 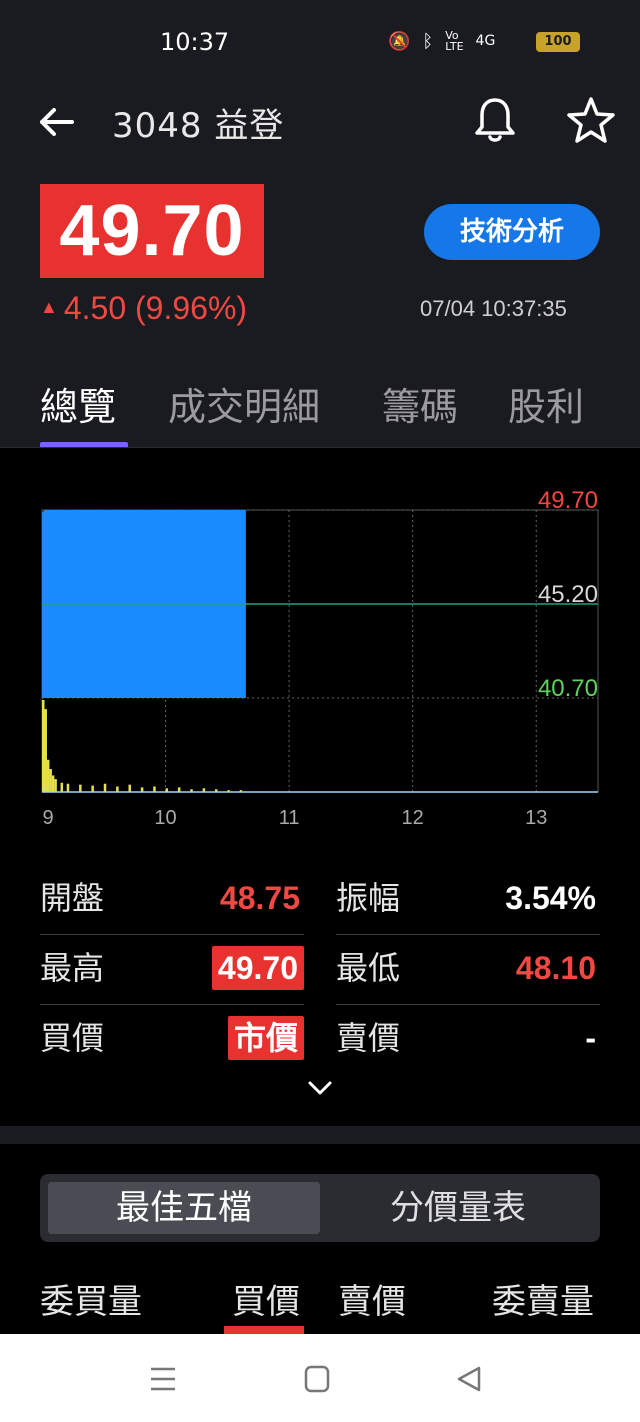 What do you see at coordinates (413, 818) in the screenshot?
I see `x-tick-label: 12` at bounding box center [413, 818].